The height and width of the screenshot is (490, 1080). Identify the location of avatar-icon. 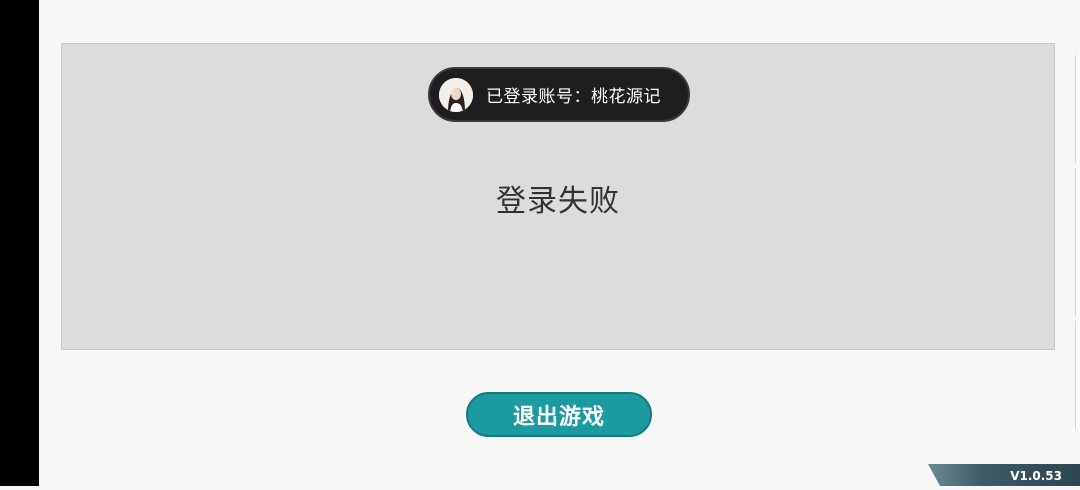
(456, 95).